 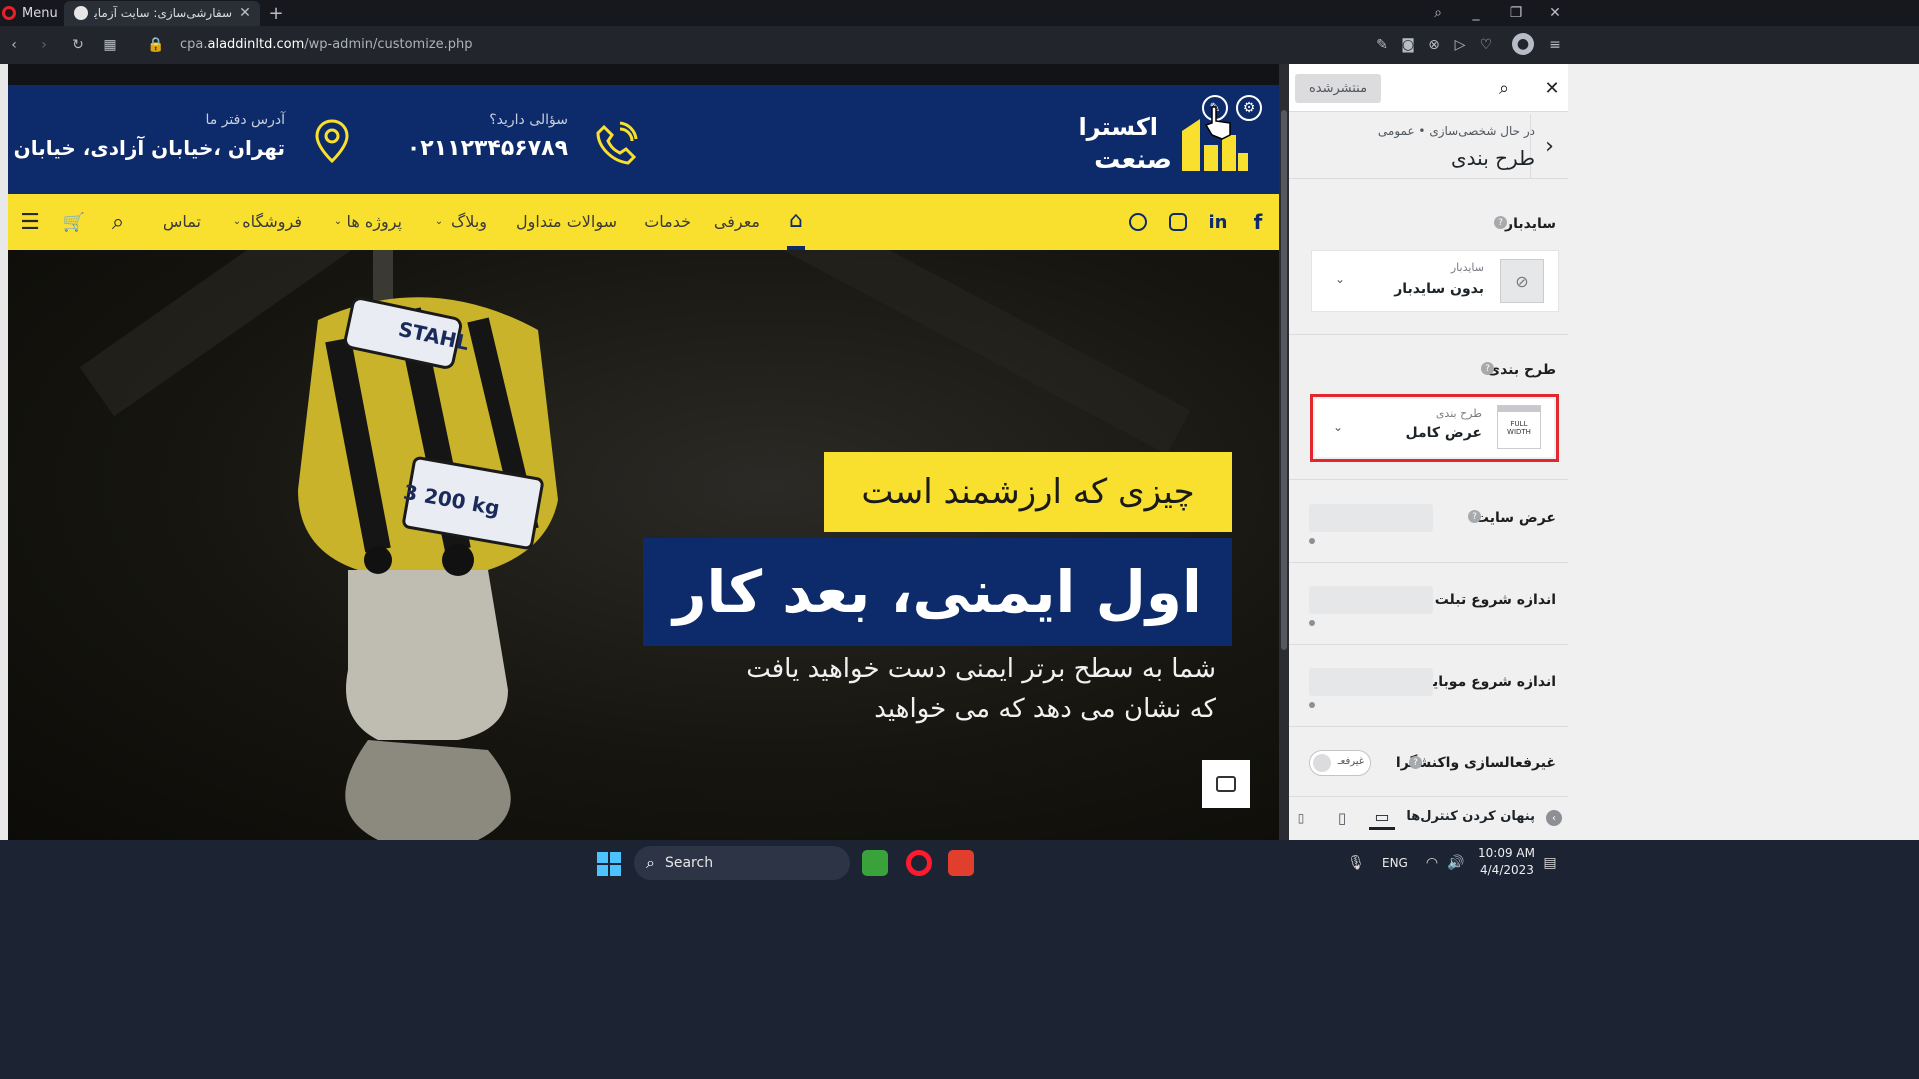 What do you see at coordinates (1432, 863) in the screenshot?
I see `wifi-icon: ◠` at bounding box center [1432, 863].